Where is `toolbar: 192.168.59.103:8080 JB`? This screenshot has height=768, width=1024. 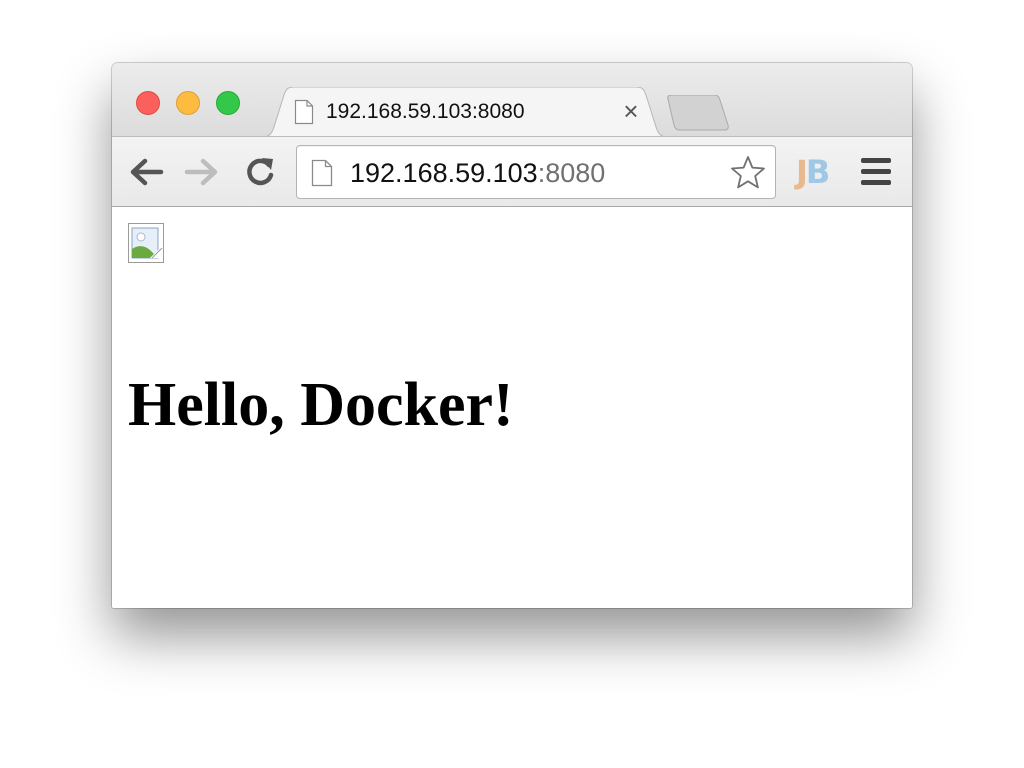 toolbar: 192.168.59.103:8080 JB is located at coordinates (512, 171).